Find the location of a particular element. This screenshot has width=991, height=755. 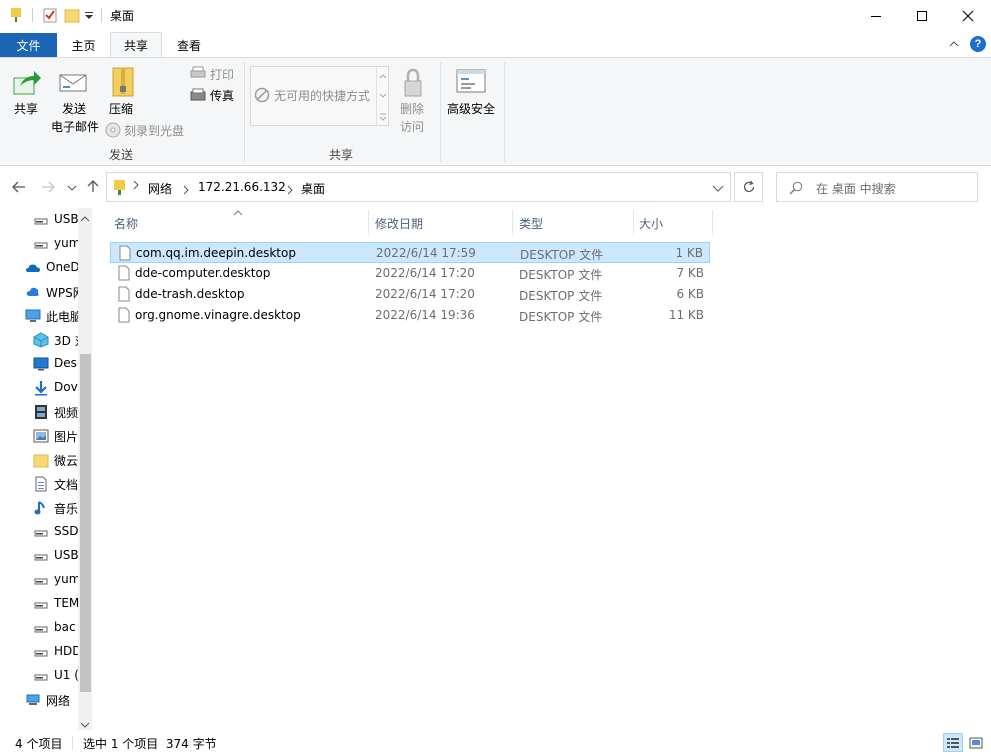

refresh-button is located at coordinates (748, 187).